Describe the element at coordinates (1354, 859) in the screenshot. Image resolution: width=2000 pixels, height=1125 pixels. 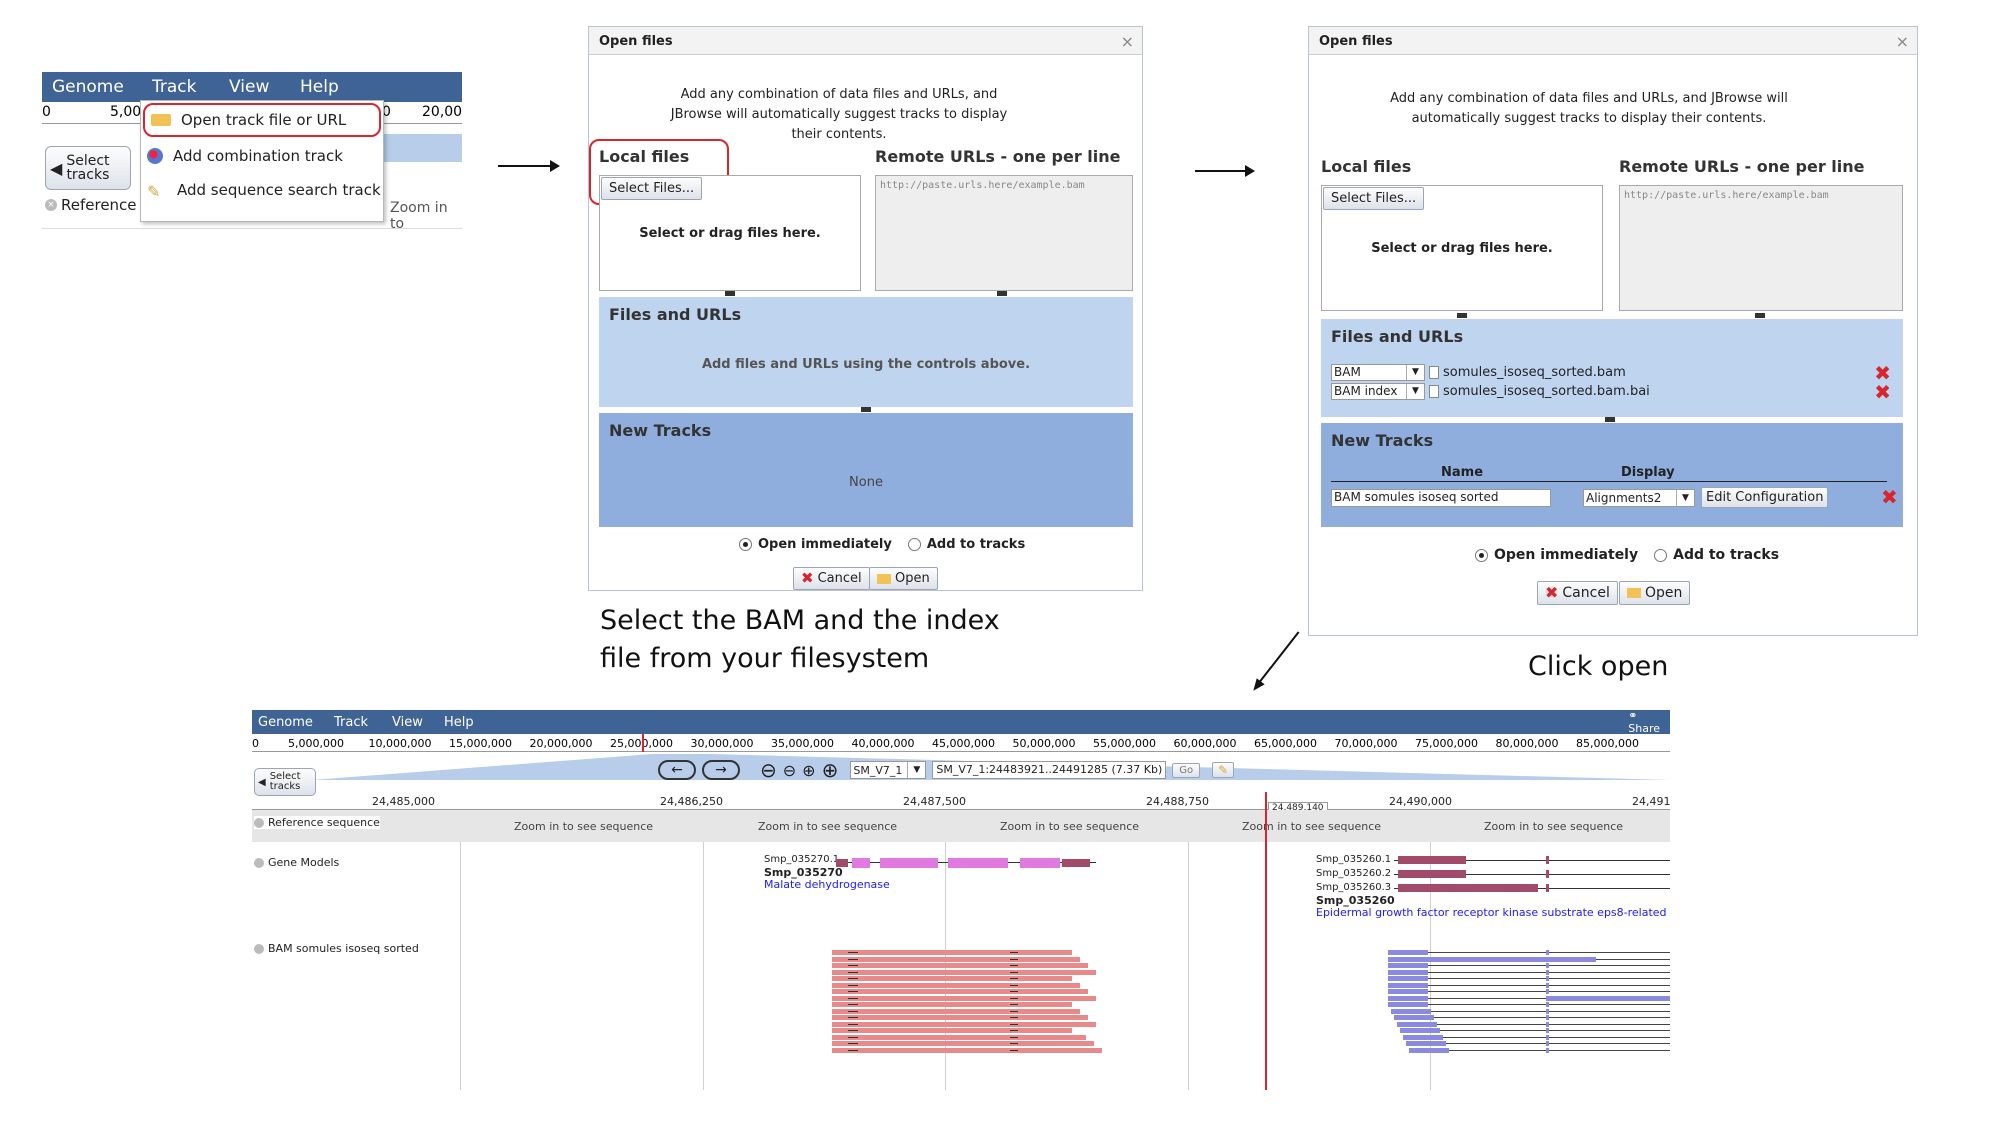
I see `transcript-label: Smp_035260.1` at that location.